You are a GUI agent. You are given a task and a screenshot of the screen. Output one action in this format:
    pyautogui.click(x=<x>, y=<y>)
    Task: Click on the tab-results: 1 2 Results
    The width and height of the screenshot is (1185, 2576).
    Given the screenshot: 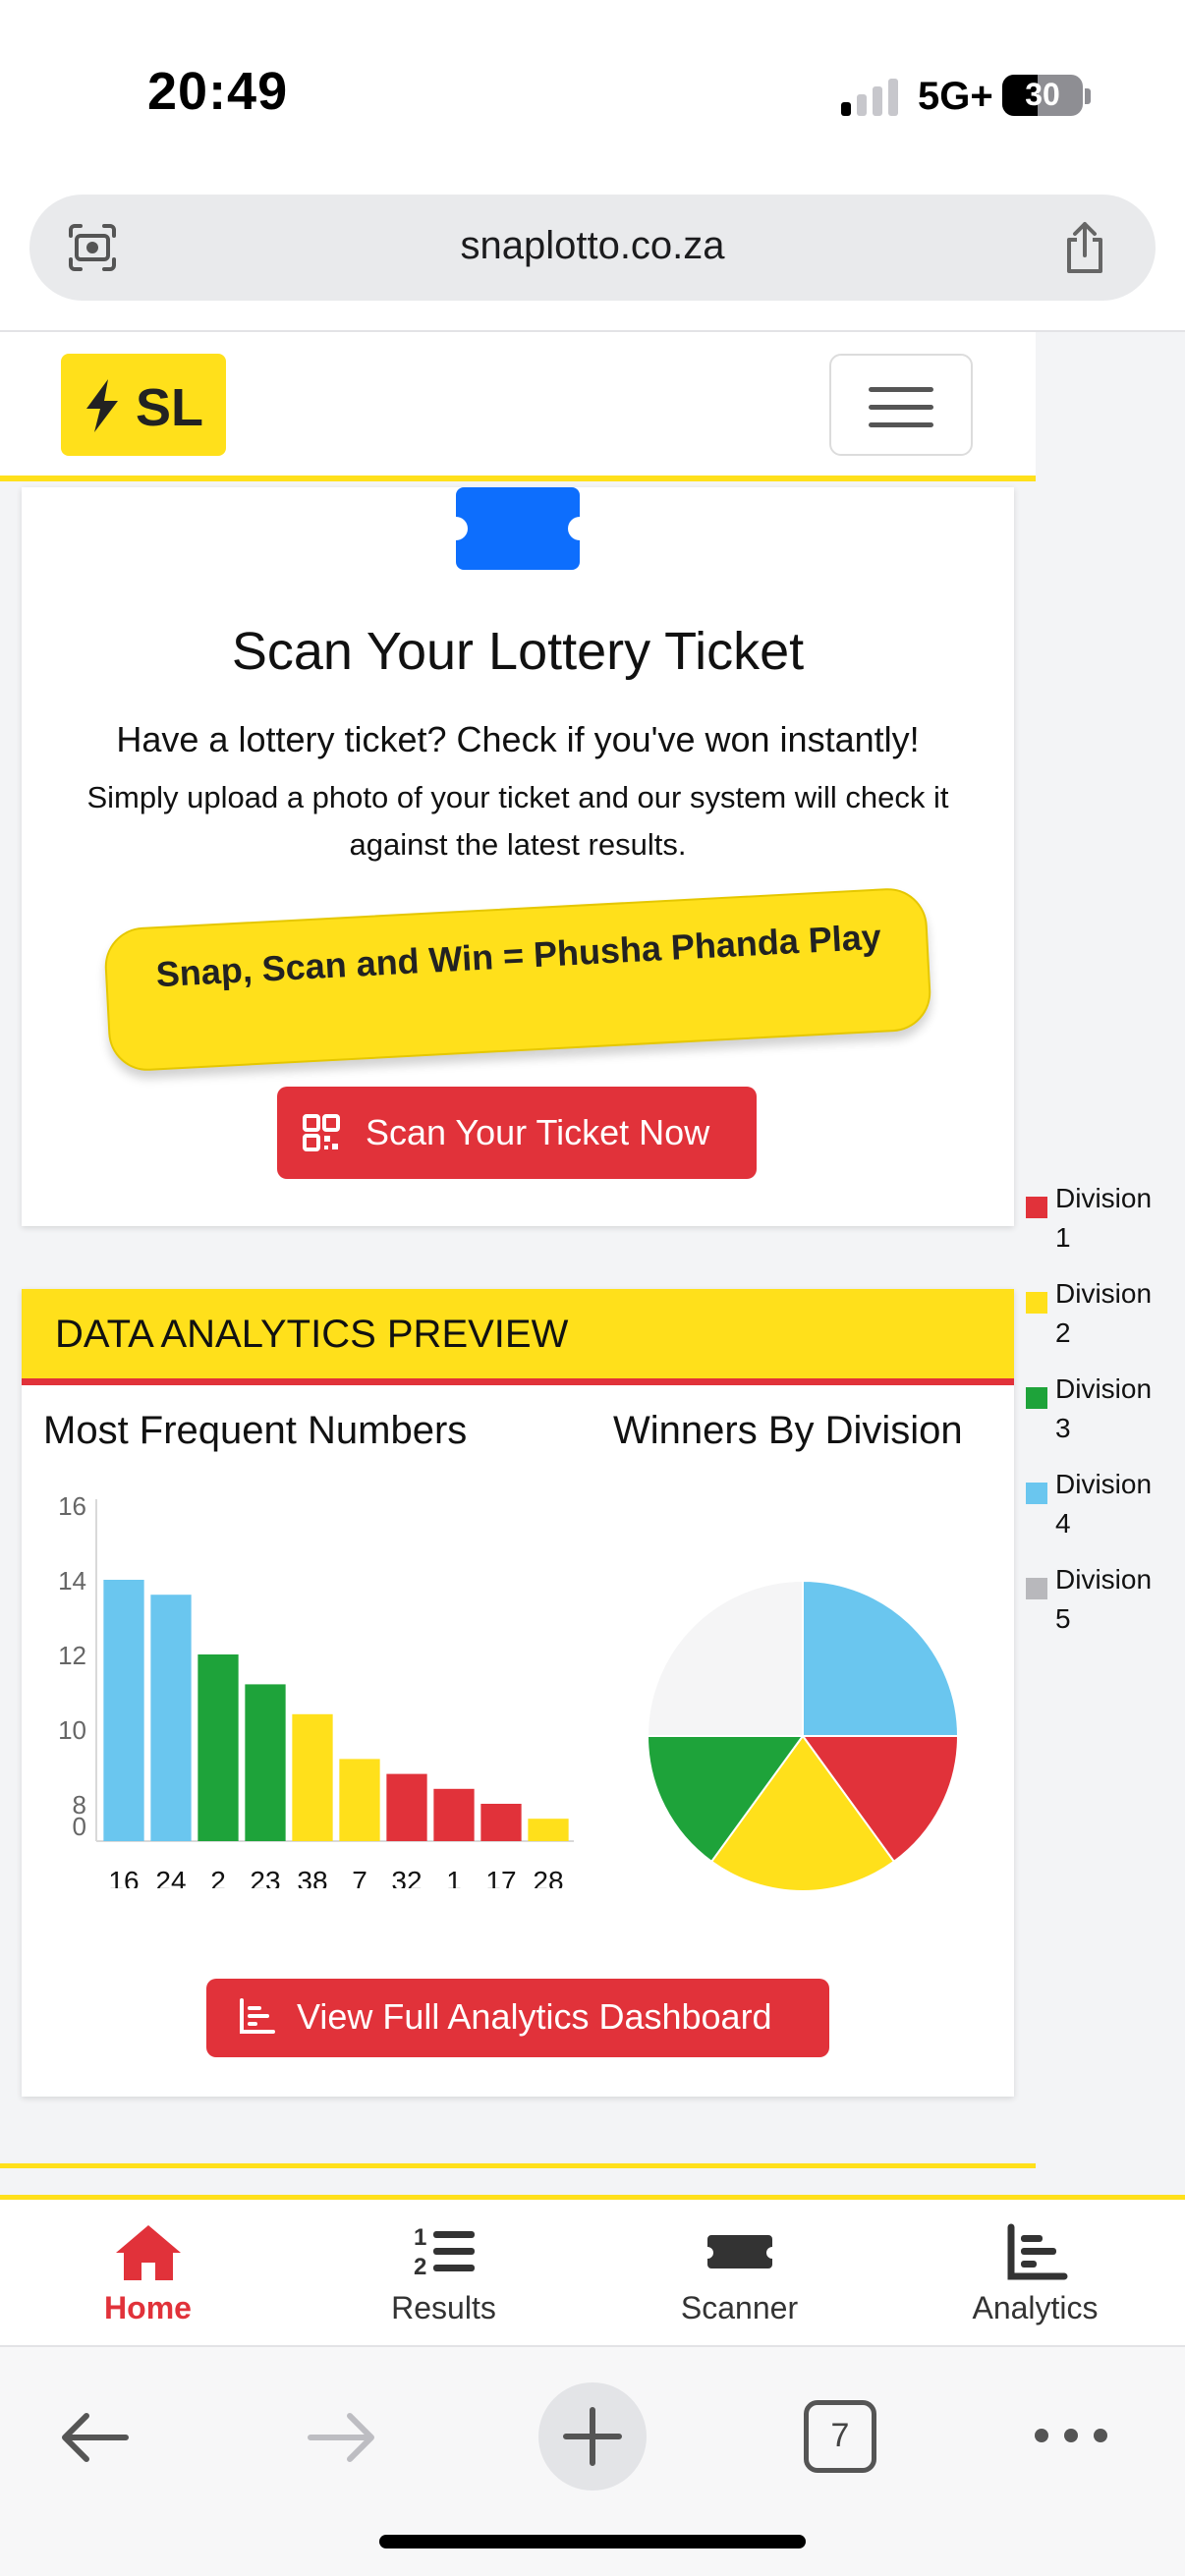 What is the action you would take?
    pyautogui.click(x=444, y=2275)
    